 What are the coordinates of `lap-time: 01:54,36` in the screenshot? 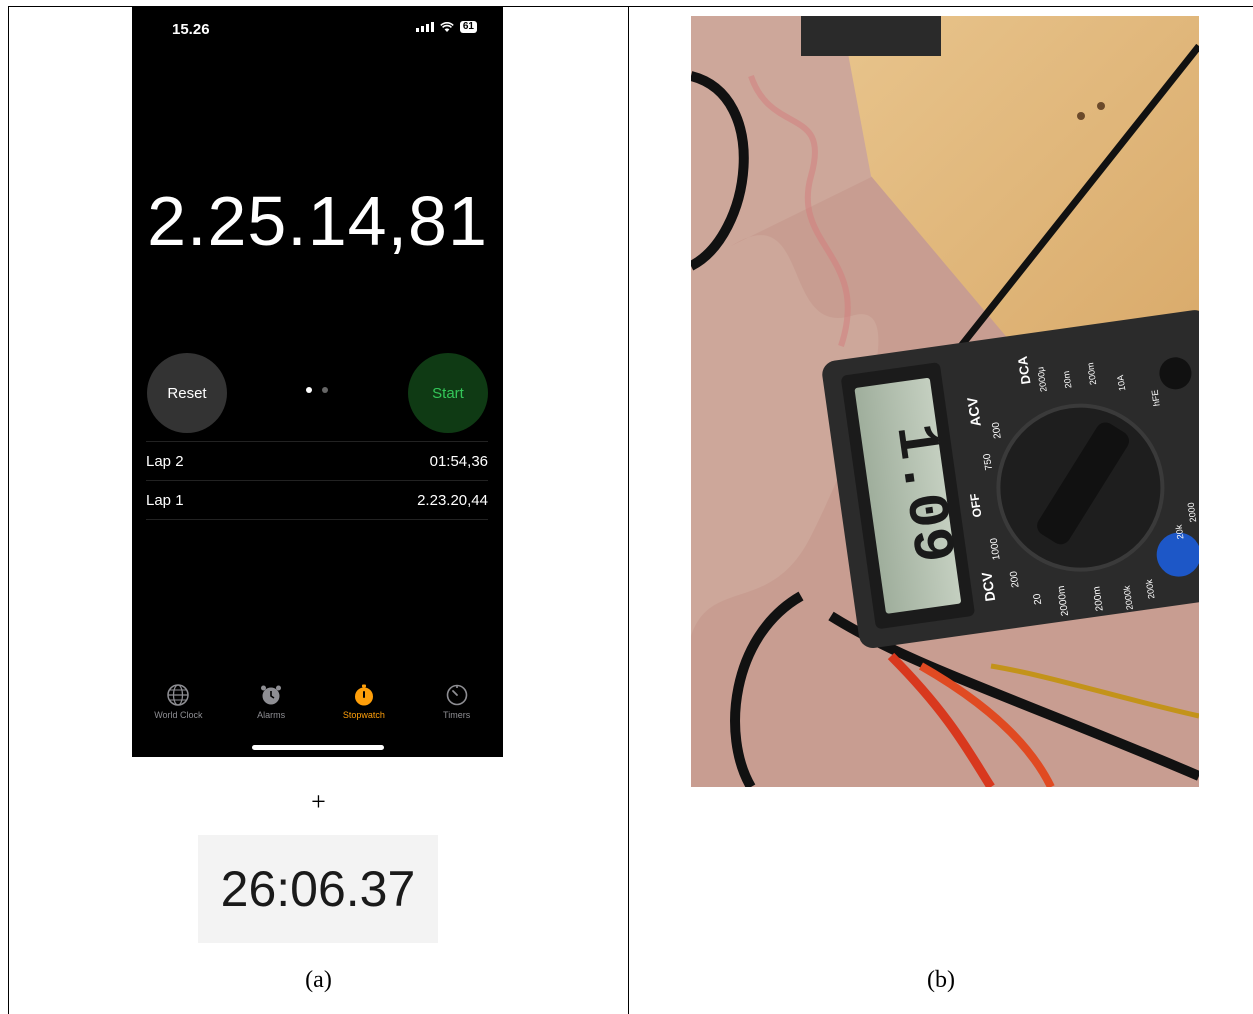 It's located at (458, 461).